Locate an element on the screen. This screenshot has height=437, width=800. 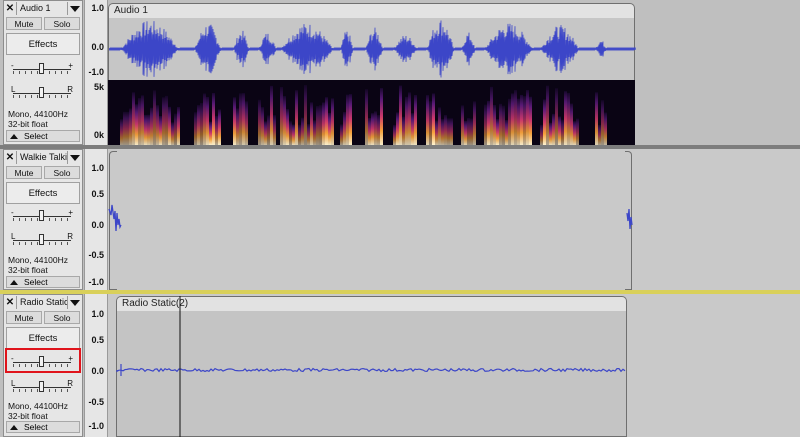
mute-button: Mute is located at coordinates (24, 23).